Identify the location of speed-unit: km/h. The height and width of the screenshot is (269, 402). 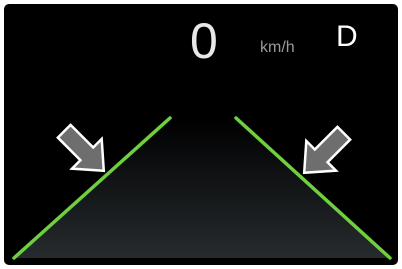
(277, 47).